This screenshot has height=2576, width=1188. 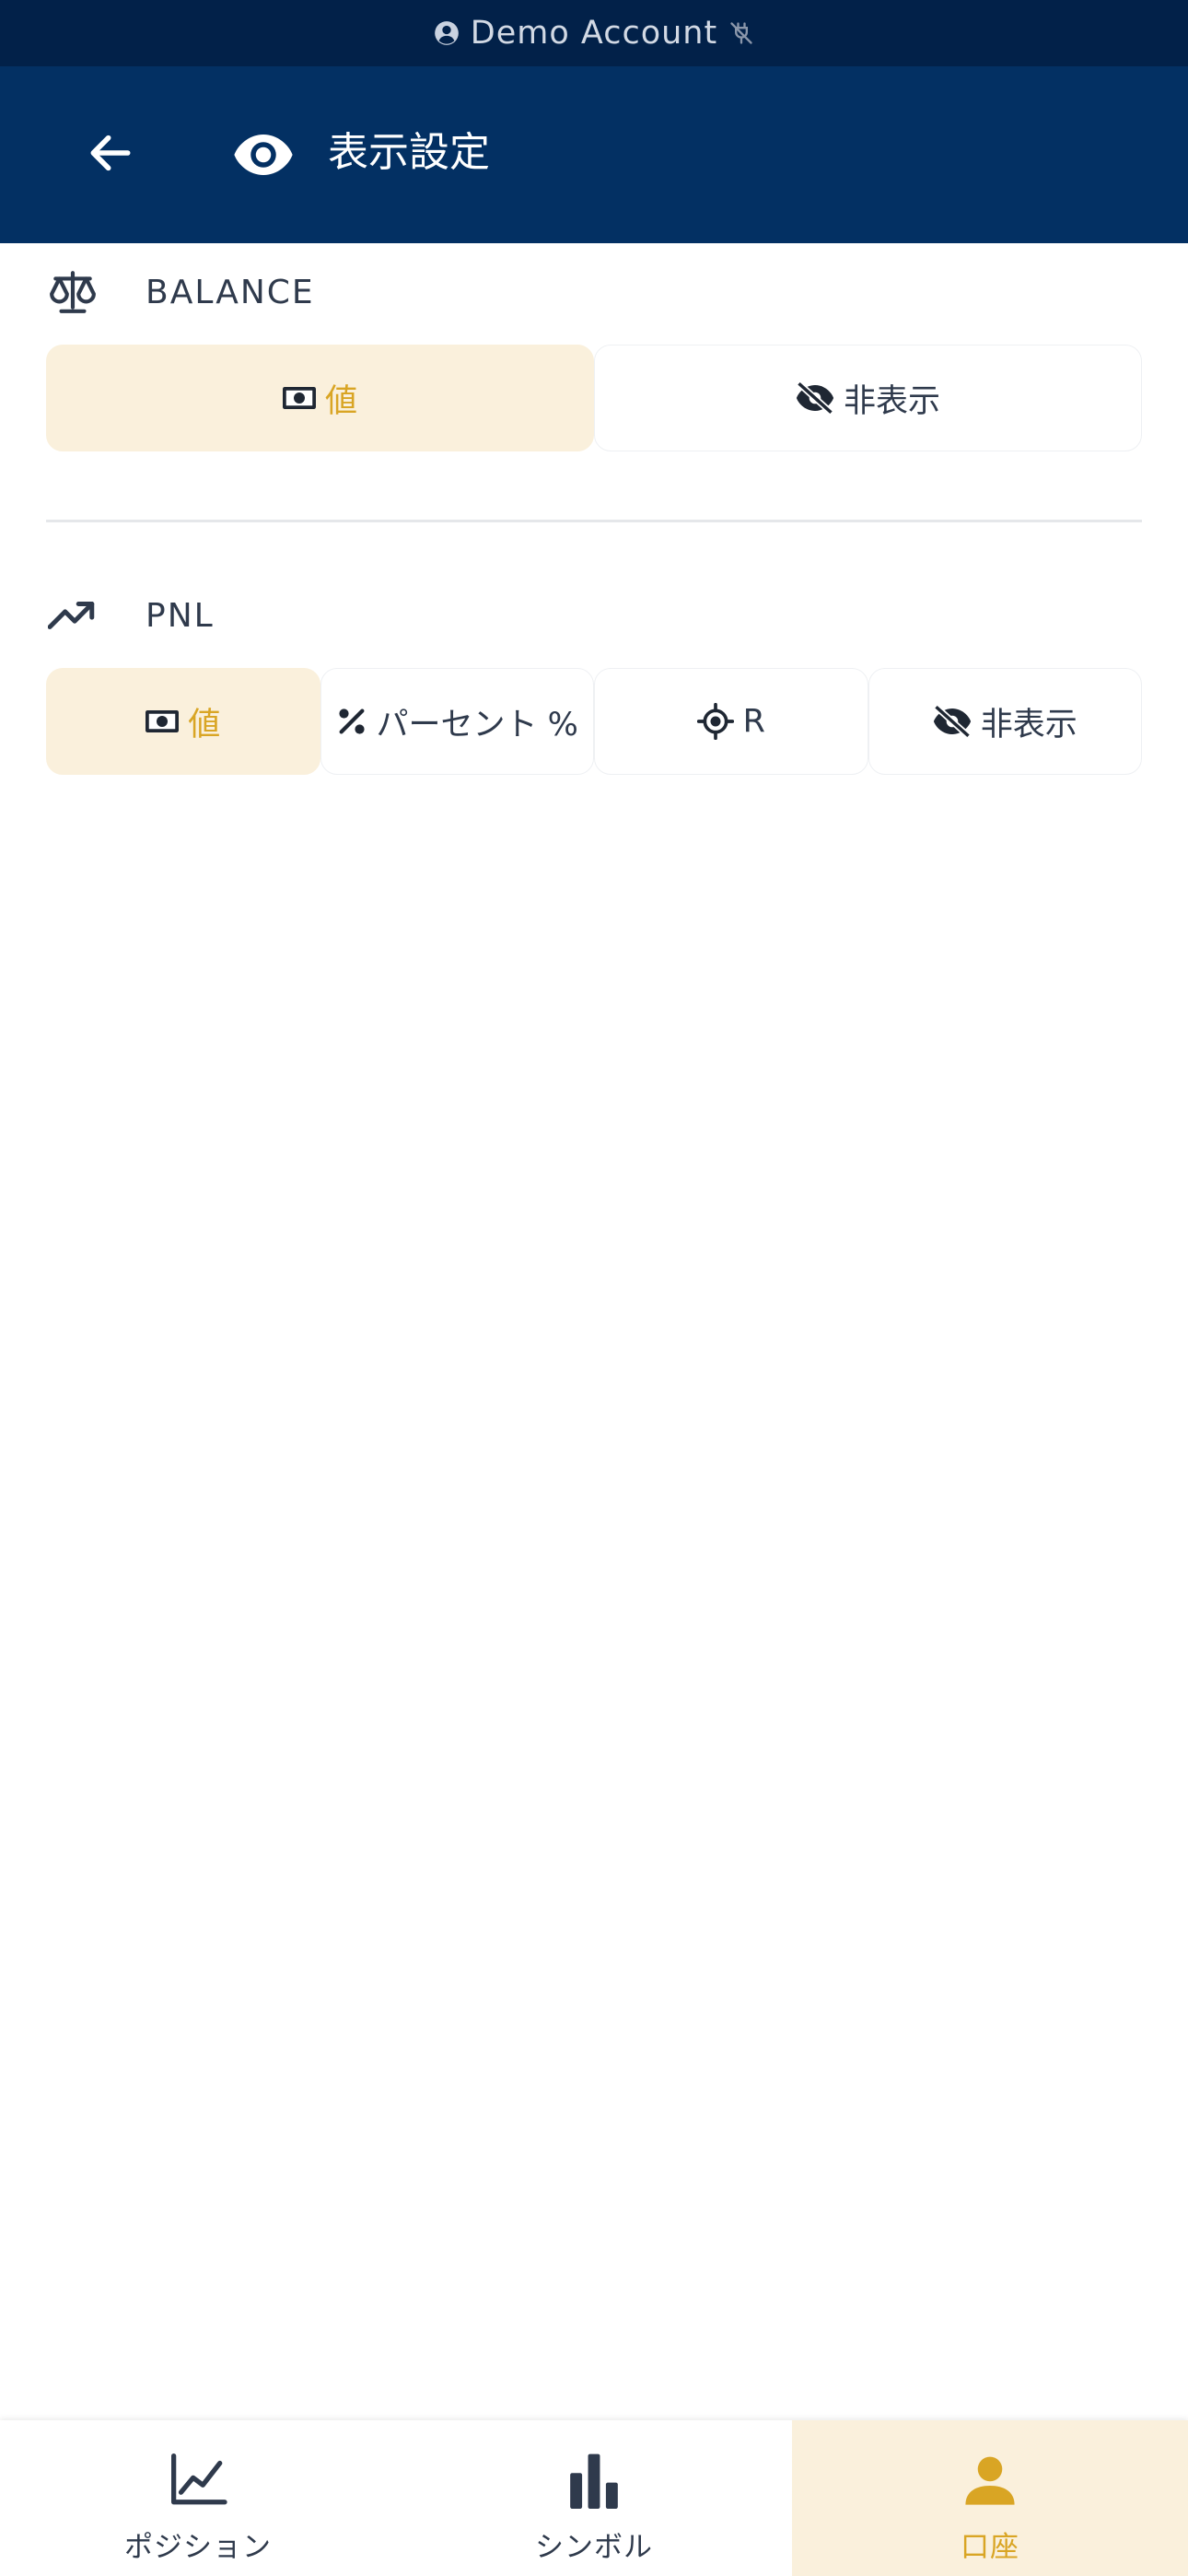 I want to click on pnl-display-toggle: 値 パーセント % R 非表示, so click(x=594, y=721).